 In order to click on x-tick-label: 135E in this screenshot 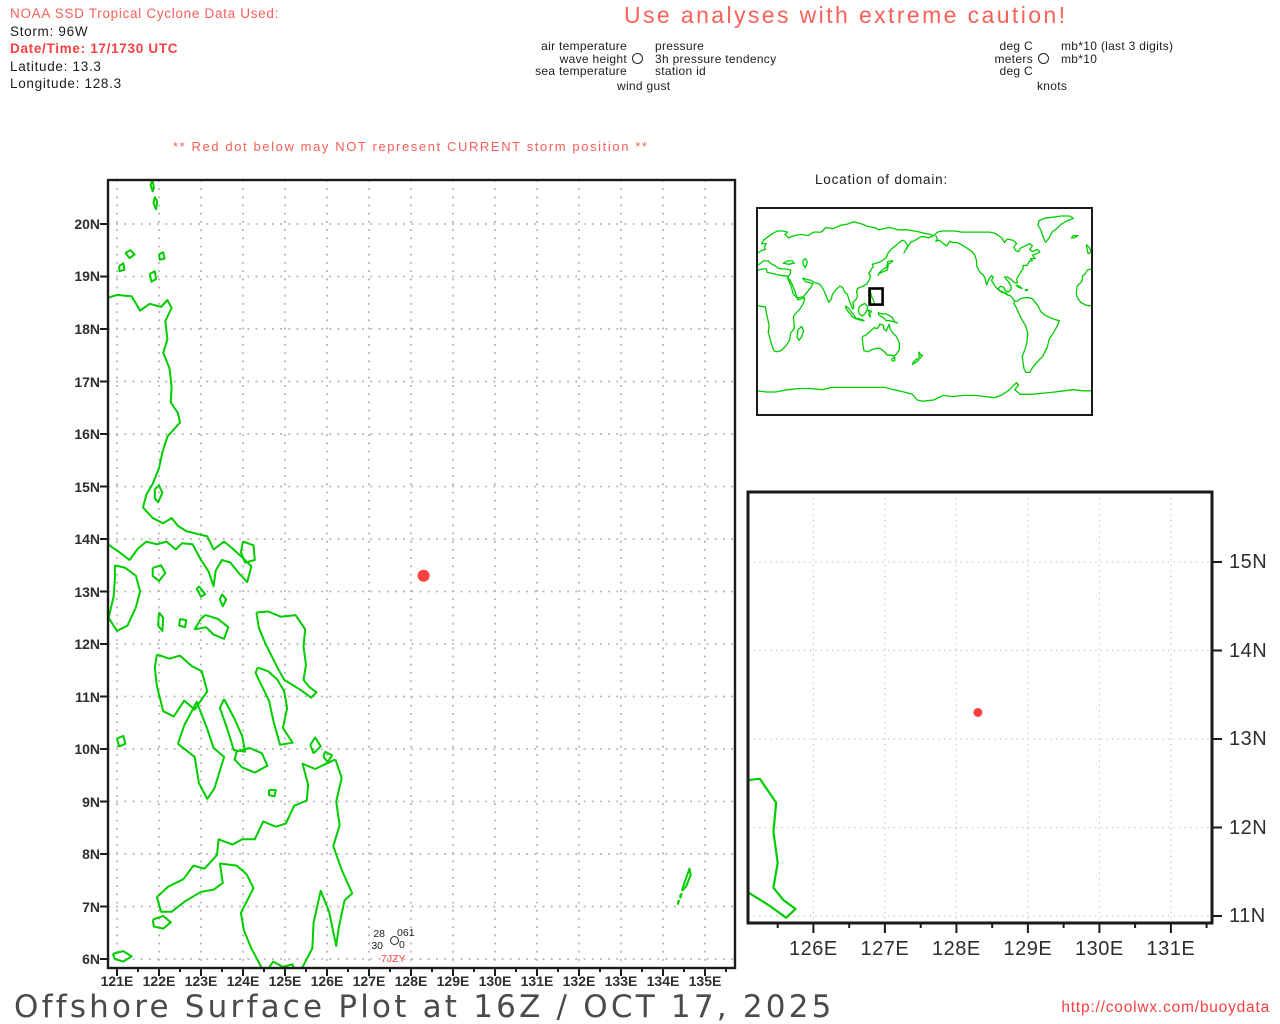, I will do `click(705, 981)`.